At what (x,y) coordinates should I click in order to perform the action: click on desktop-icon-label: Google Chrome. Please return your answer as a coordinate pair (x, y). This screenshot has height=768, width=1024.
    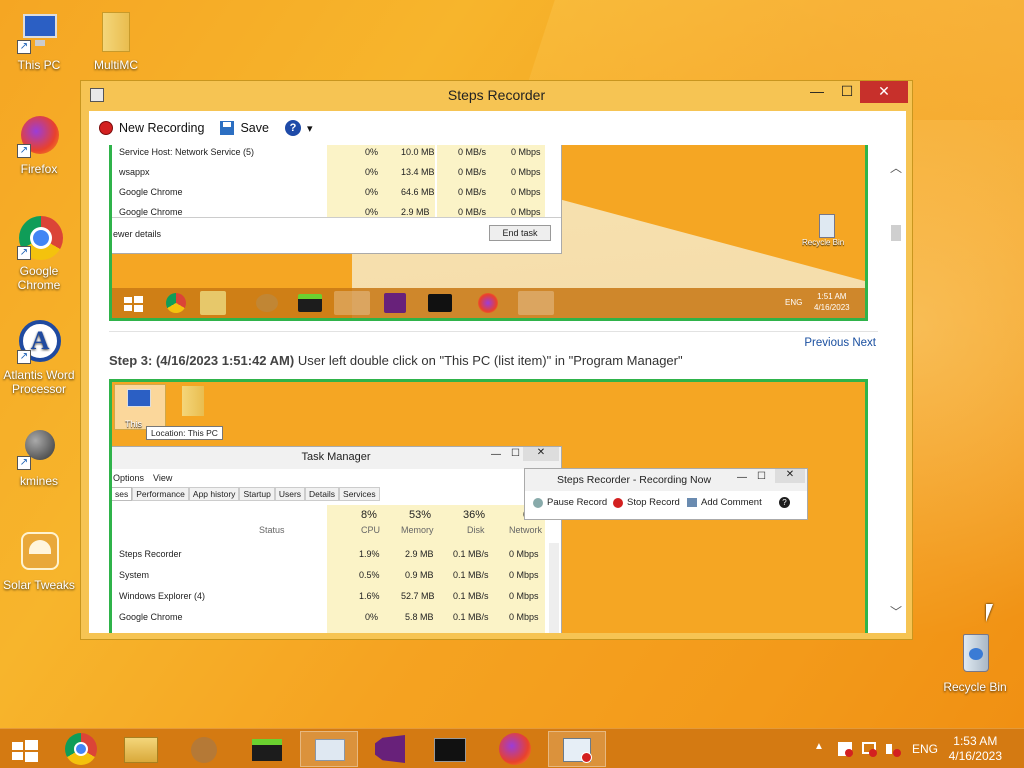
    Looking at the image, I should click on (39, 278).